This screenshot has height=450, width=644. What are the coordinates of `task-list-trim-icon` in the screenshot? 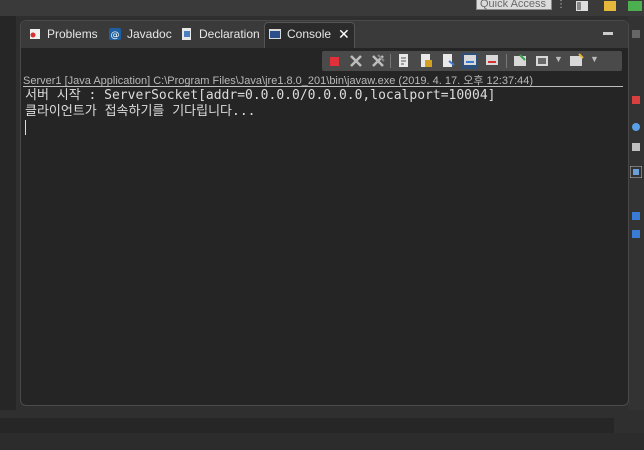 It's located at (636, 234).